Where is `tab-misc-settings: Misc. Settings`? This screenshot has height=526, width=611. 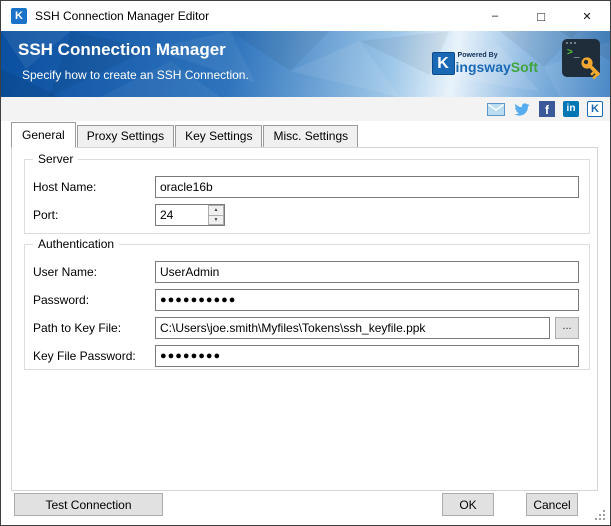
tab-misc-settings: Misc. Settings is located at coordinates (311, 136).